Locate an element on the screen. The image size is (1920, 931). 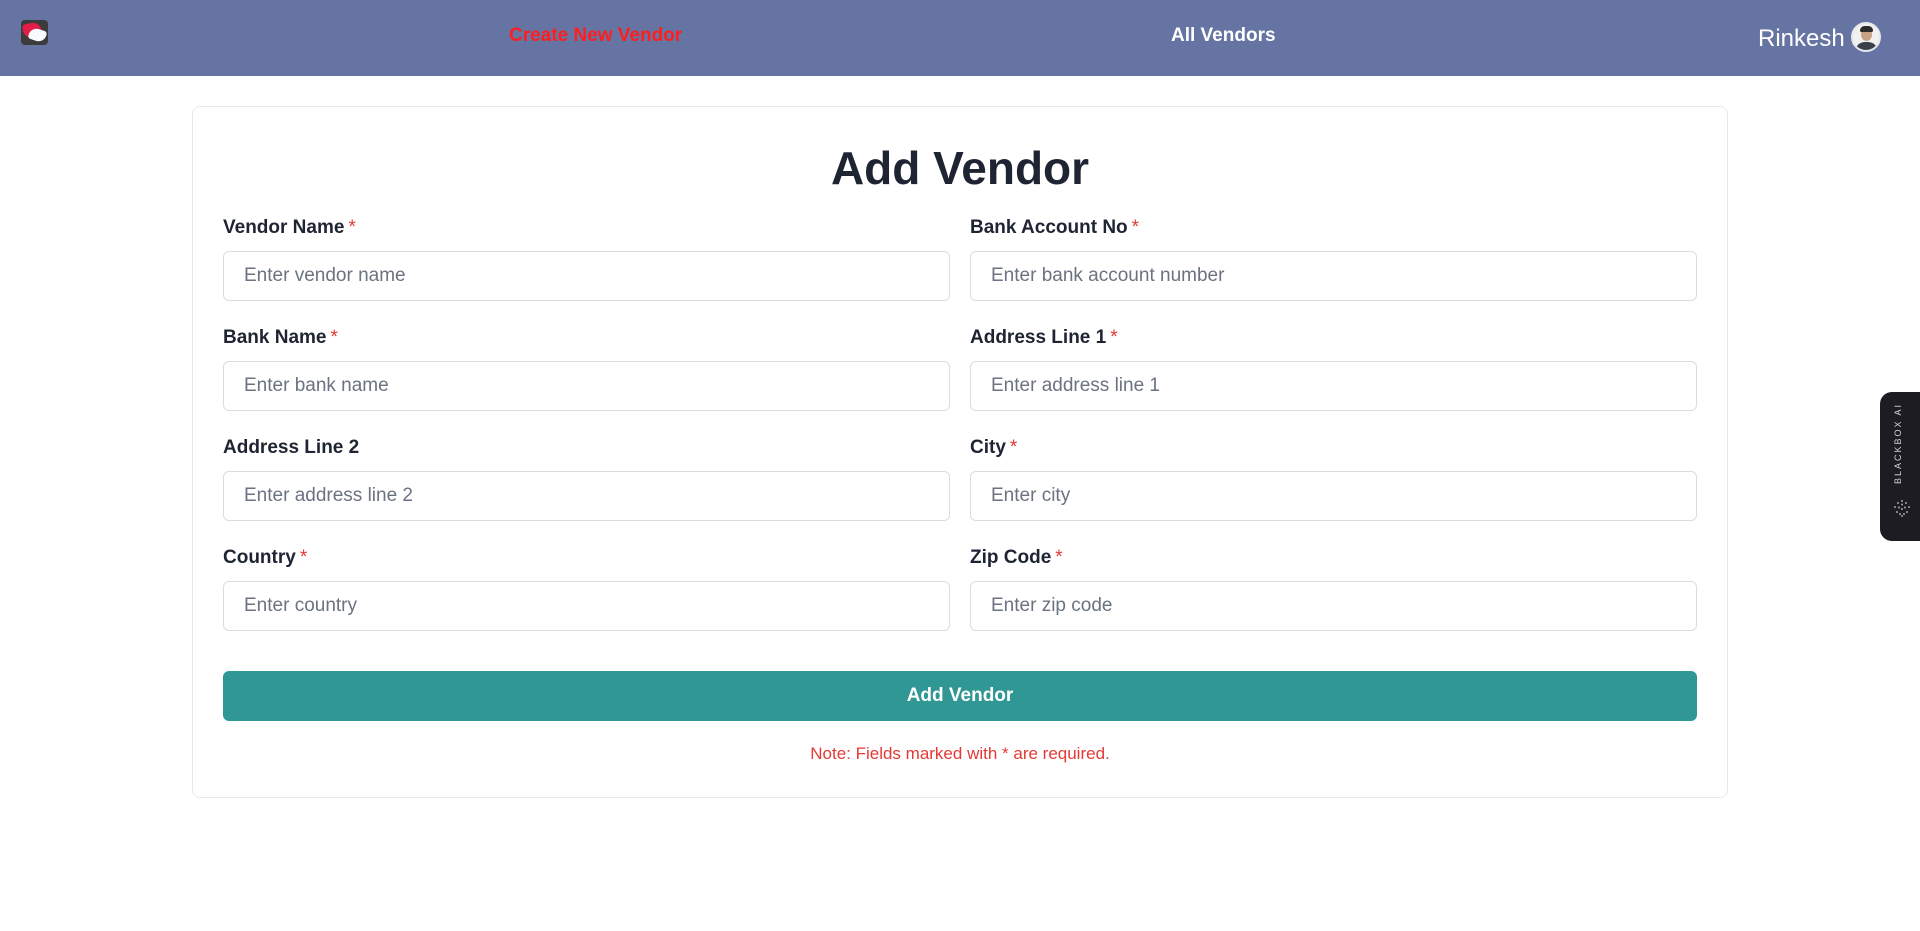
vendor-name-label: Vendor Name * is located at coordinates (289, 227).